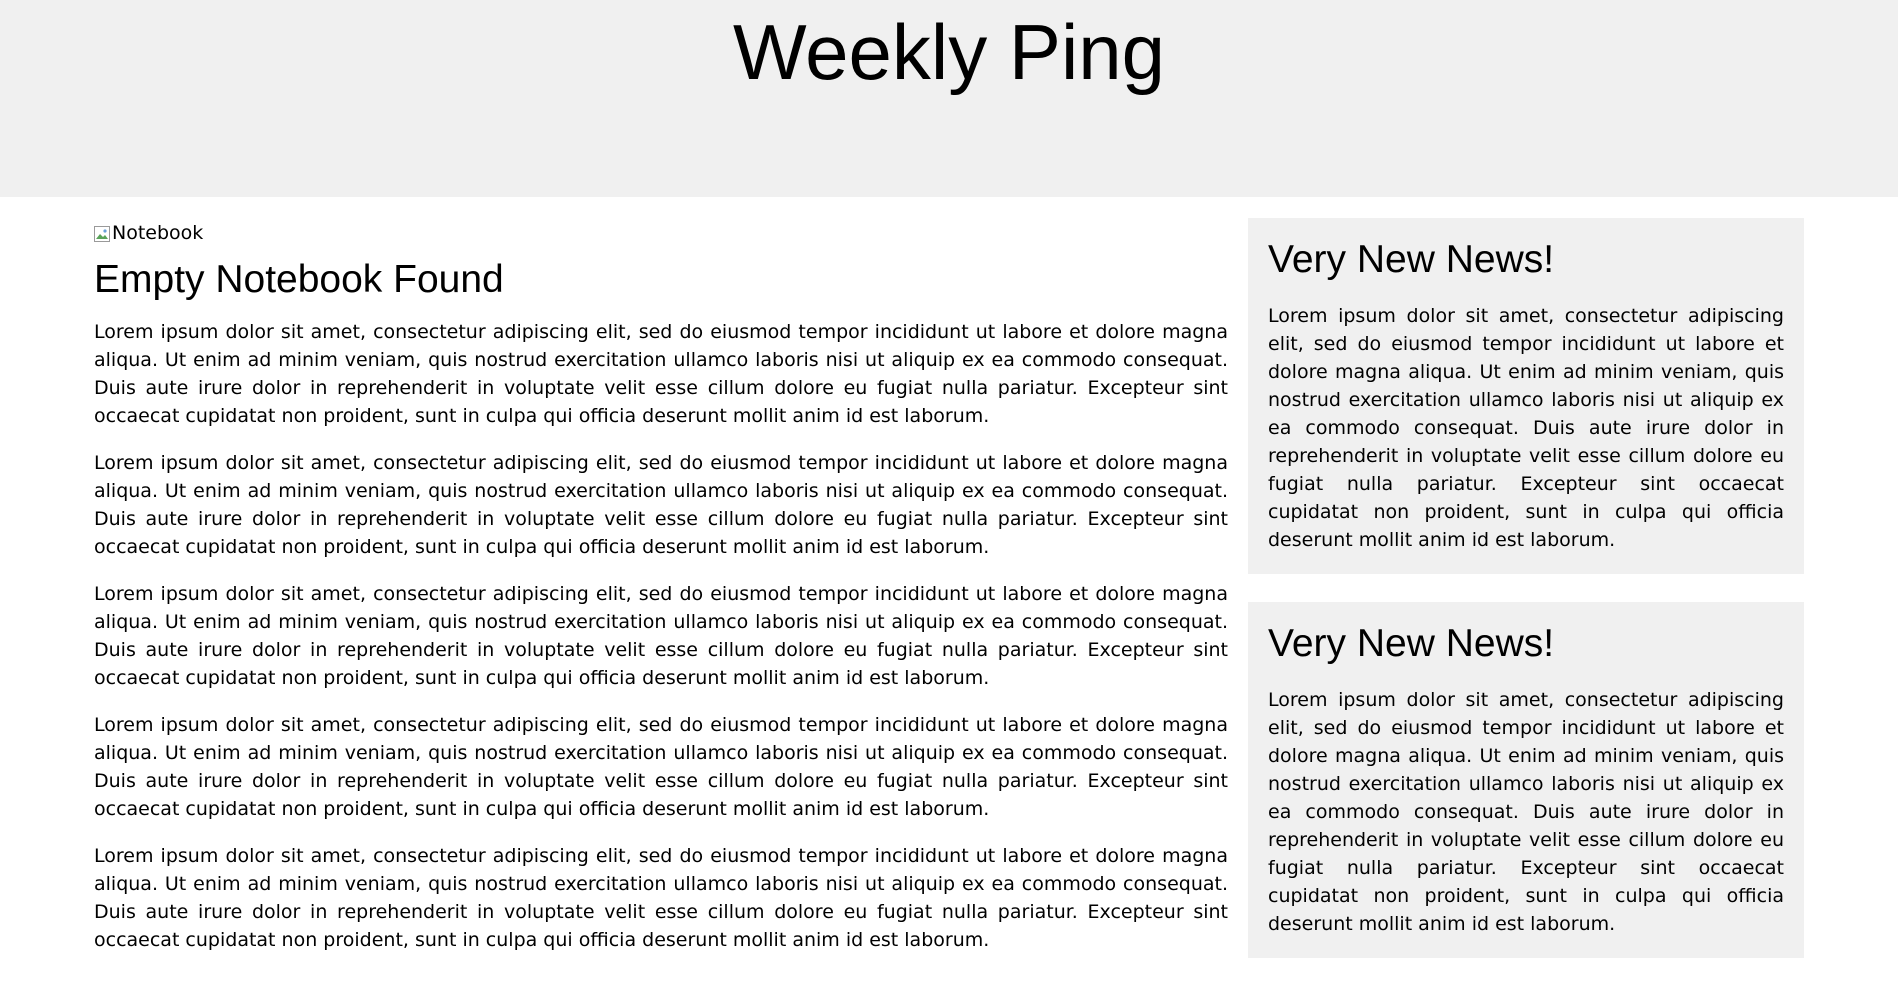 This screenshot has height=986, width=1898. I want to click on broken-image-icon, so click(102, 234).